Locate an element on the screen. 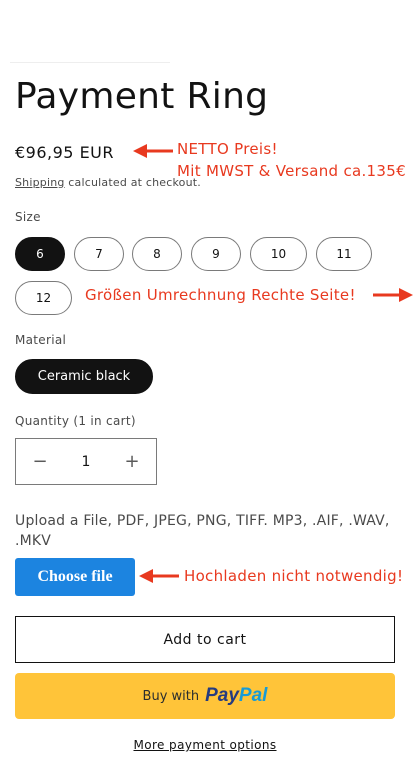 The height and width of the screenshot is (761, 416). increase-quantity-button: + is located at coordinates (132, 461).